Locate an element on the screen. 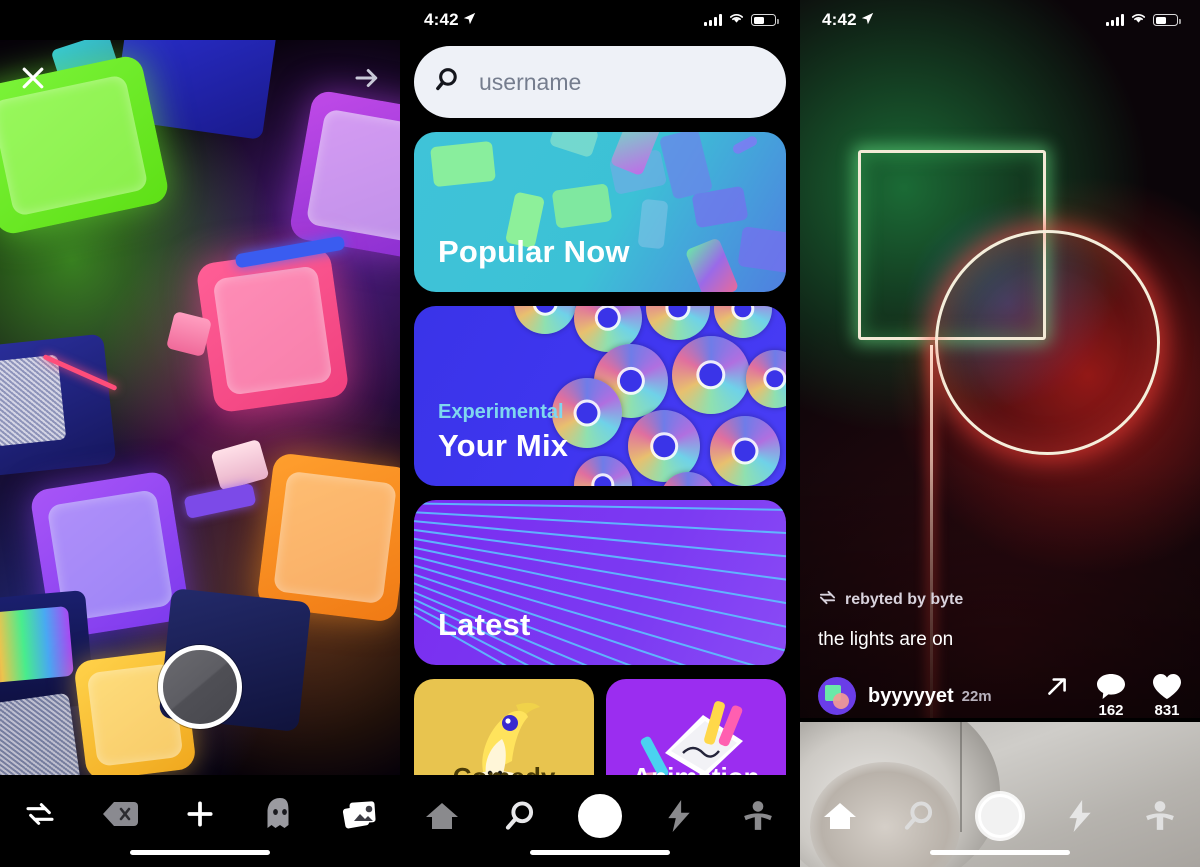  add-clip-button is located at coordinates (200, 814).